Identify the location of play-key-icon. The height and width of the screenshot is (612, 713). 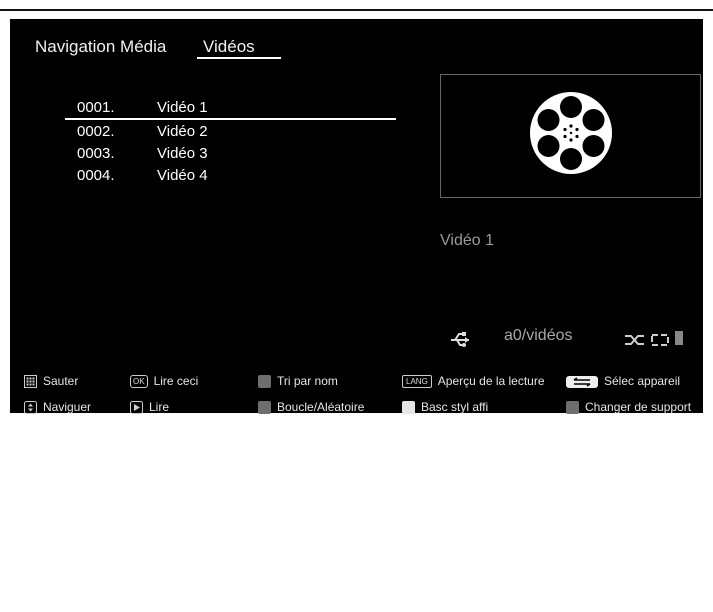
(136, 408).